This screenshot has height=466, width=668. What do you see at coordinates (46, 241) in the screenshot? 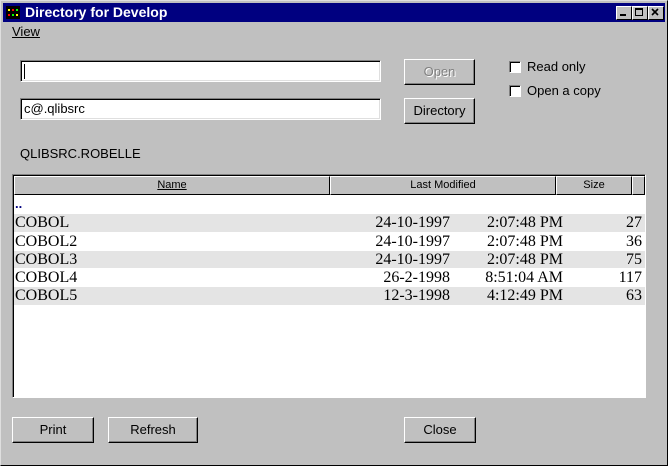
I see `file-name: COBOL2` at bounding box center [46, 241].